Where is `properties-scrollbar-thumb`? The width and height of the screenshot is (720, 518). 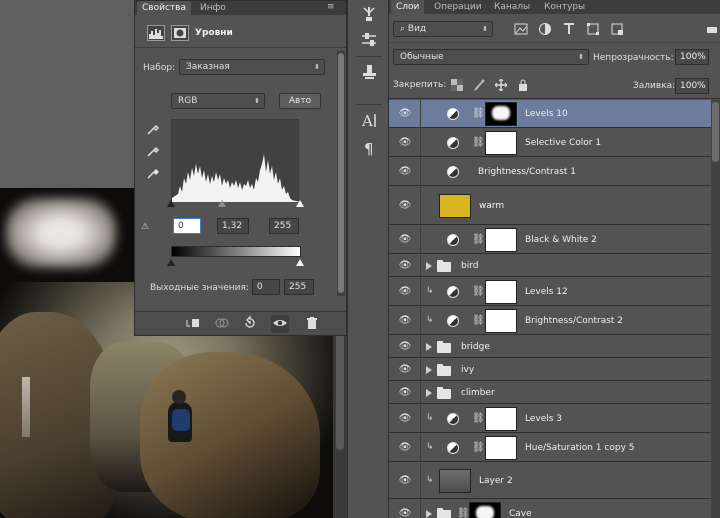 properties-scrollbar-thumb is located at coordinates (341, 173).